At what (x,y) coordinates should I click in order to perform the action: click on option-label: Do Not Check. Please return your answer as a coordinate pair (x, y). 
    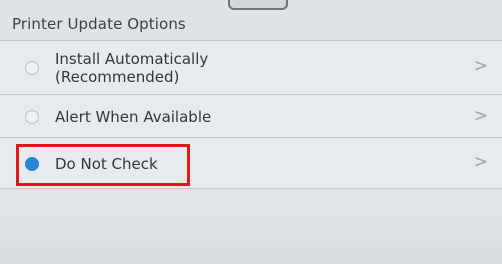
    Looking at the image, I should click on (106, 164).